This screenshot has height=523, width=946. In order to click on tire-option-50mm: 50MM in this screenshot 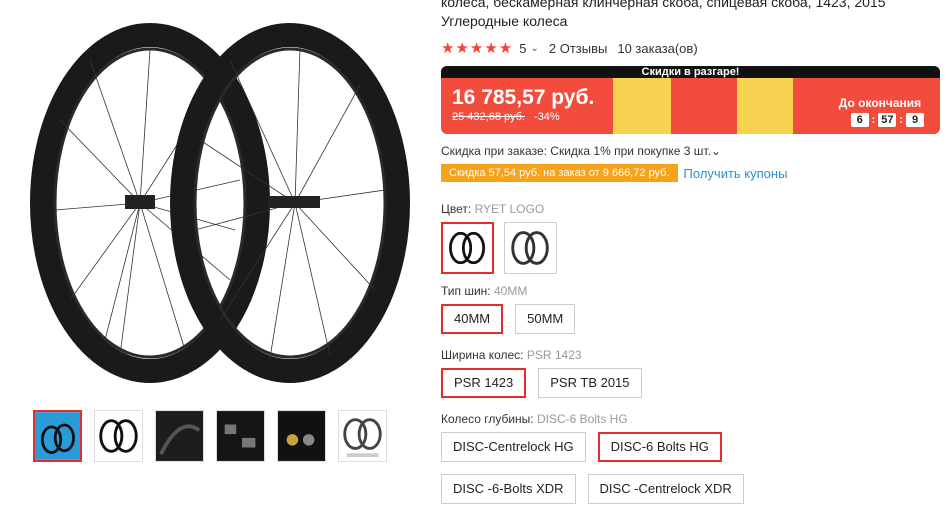, I will do `click(545, 319)`.